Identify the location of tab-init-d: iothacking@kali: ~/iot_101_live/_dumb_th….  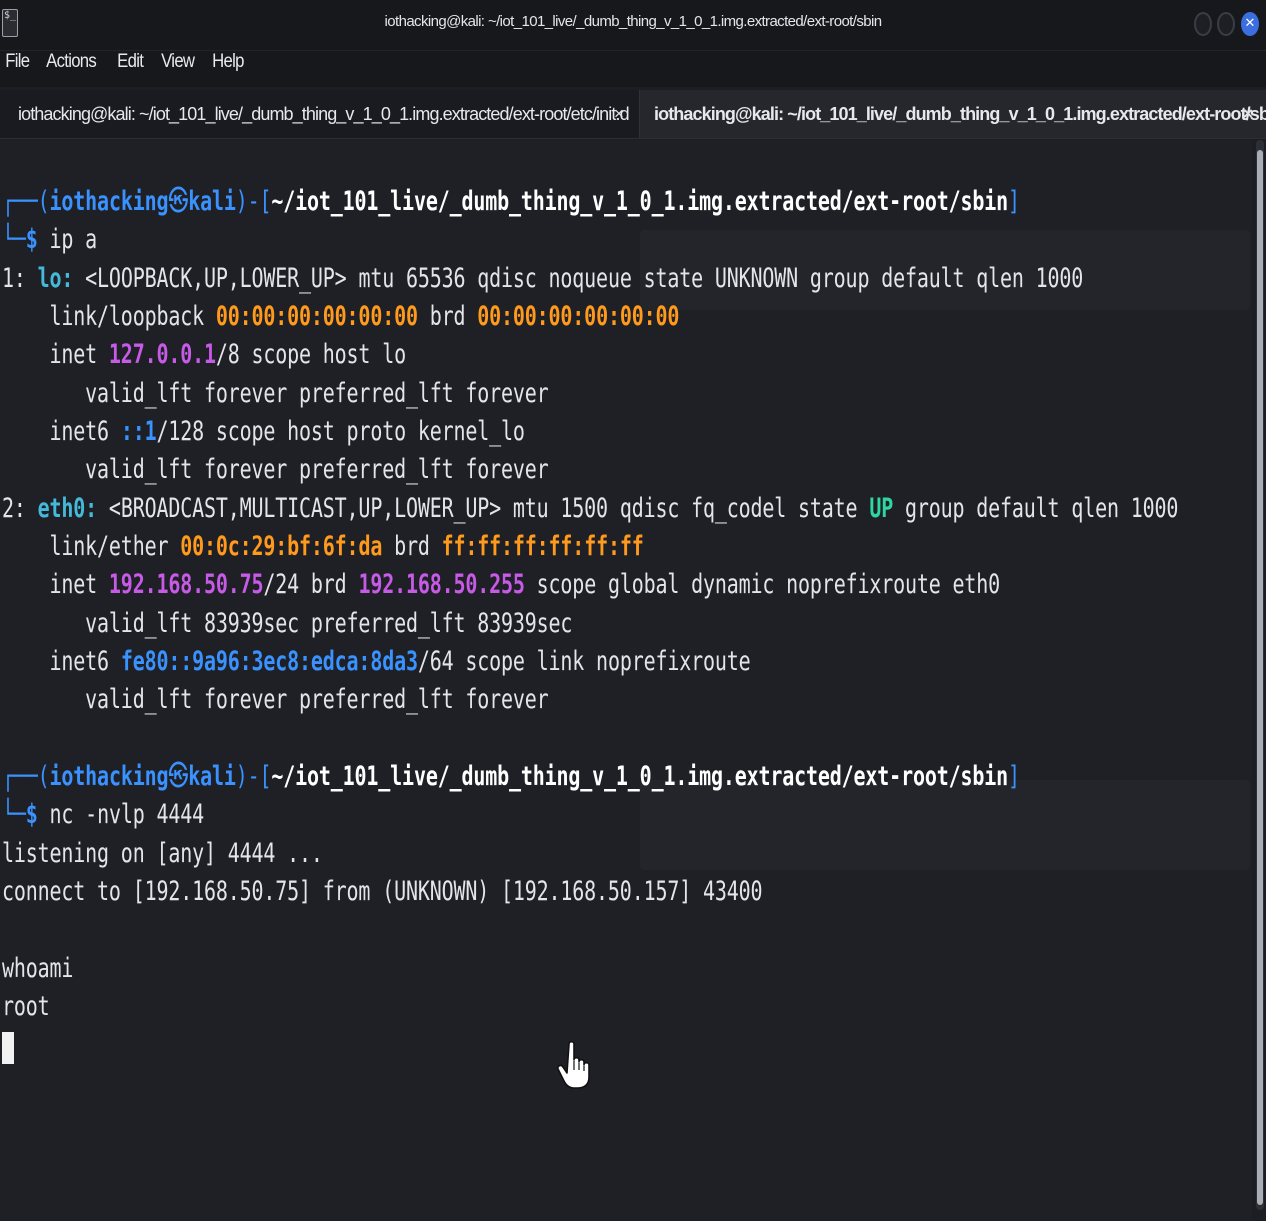
(320, 114).